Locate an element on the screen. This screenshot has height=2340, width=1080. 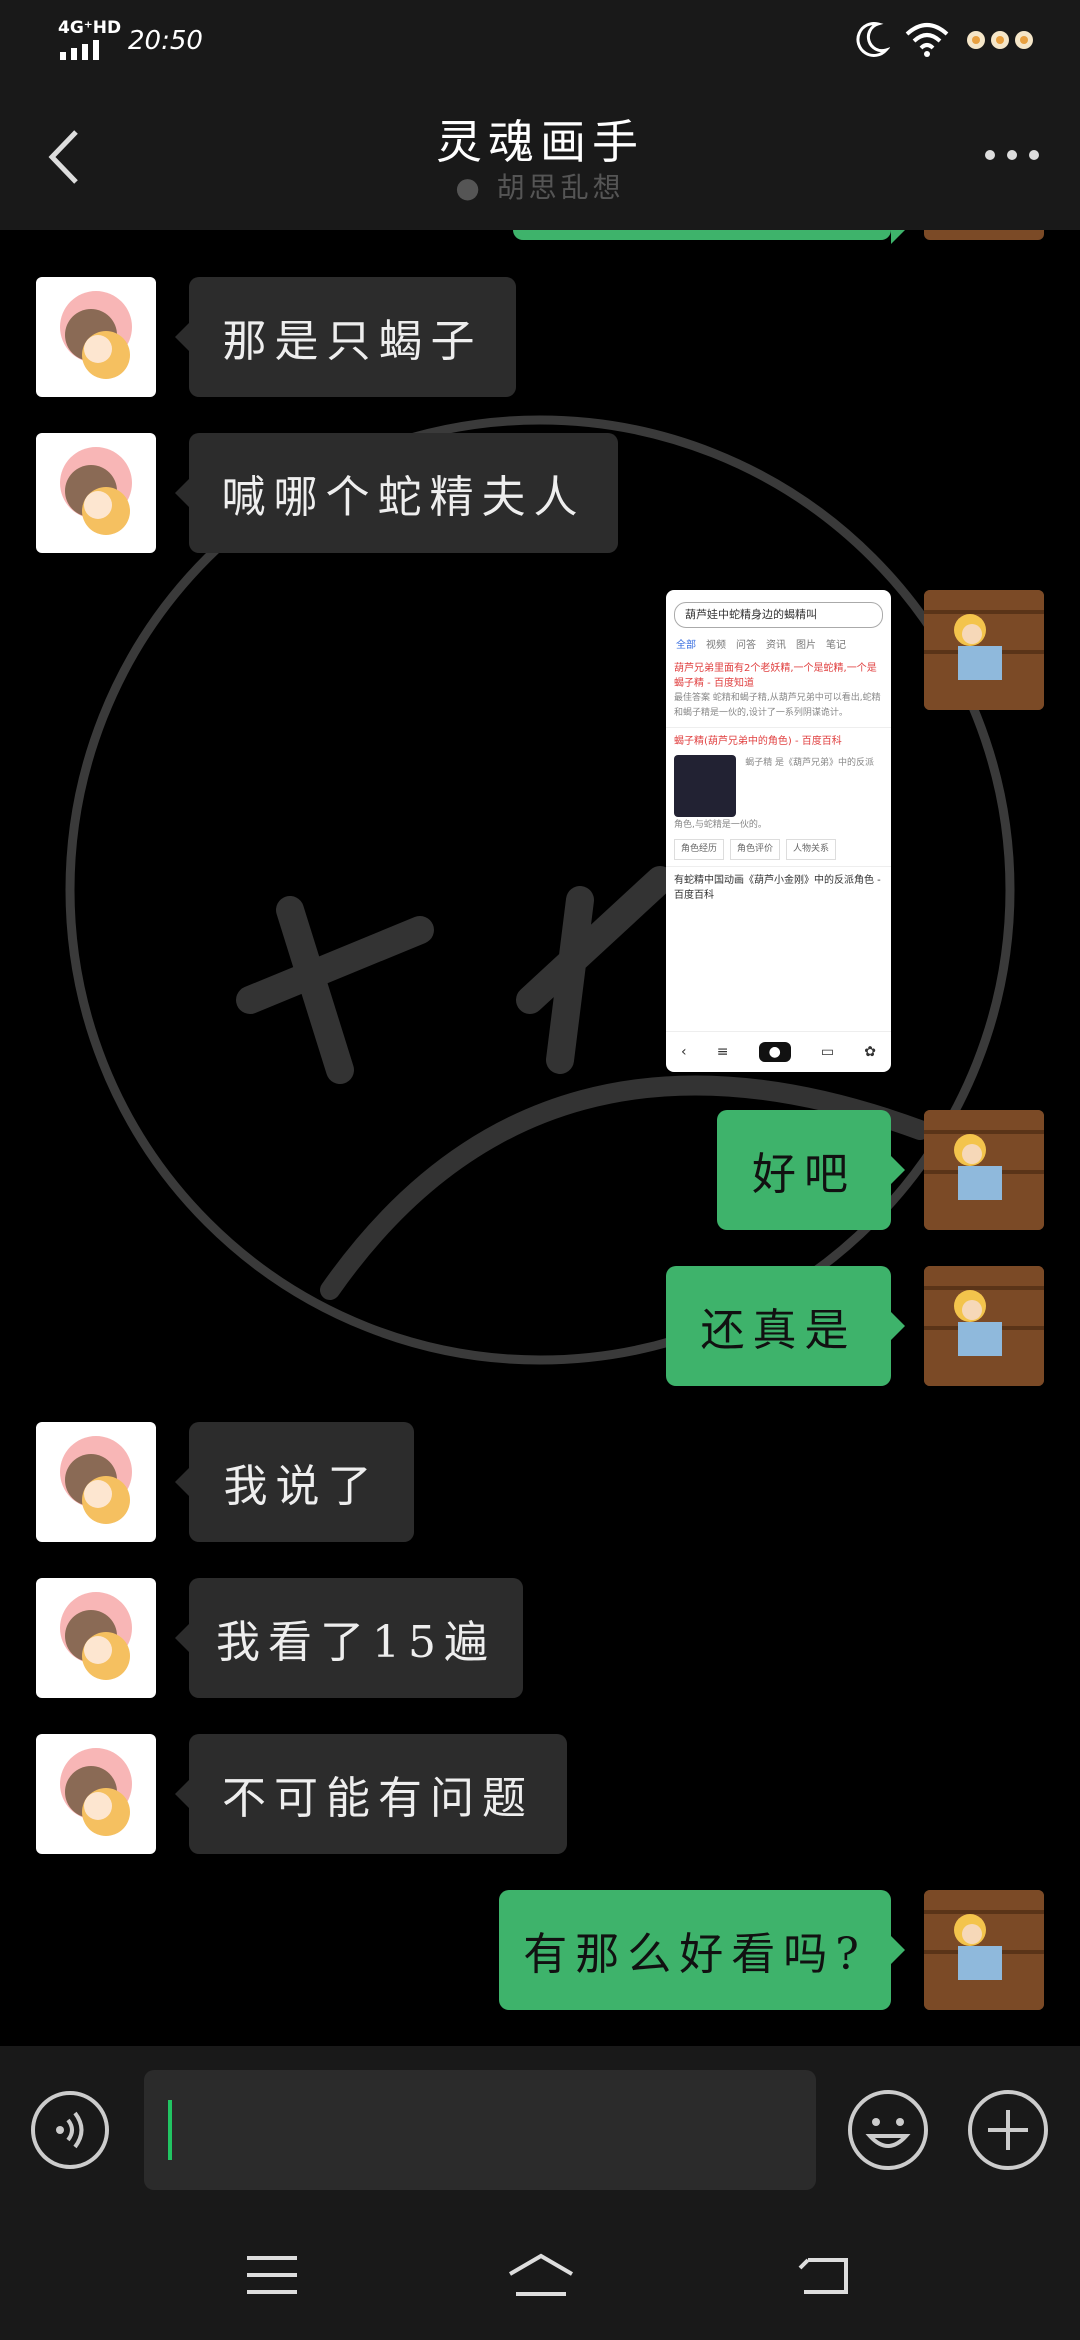
emoji-icon is located at coordinates (888, 2130).